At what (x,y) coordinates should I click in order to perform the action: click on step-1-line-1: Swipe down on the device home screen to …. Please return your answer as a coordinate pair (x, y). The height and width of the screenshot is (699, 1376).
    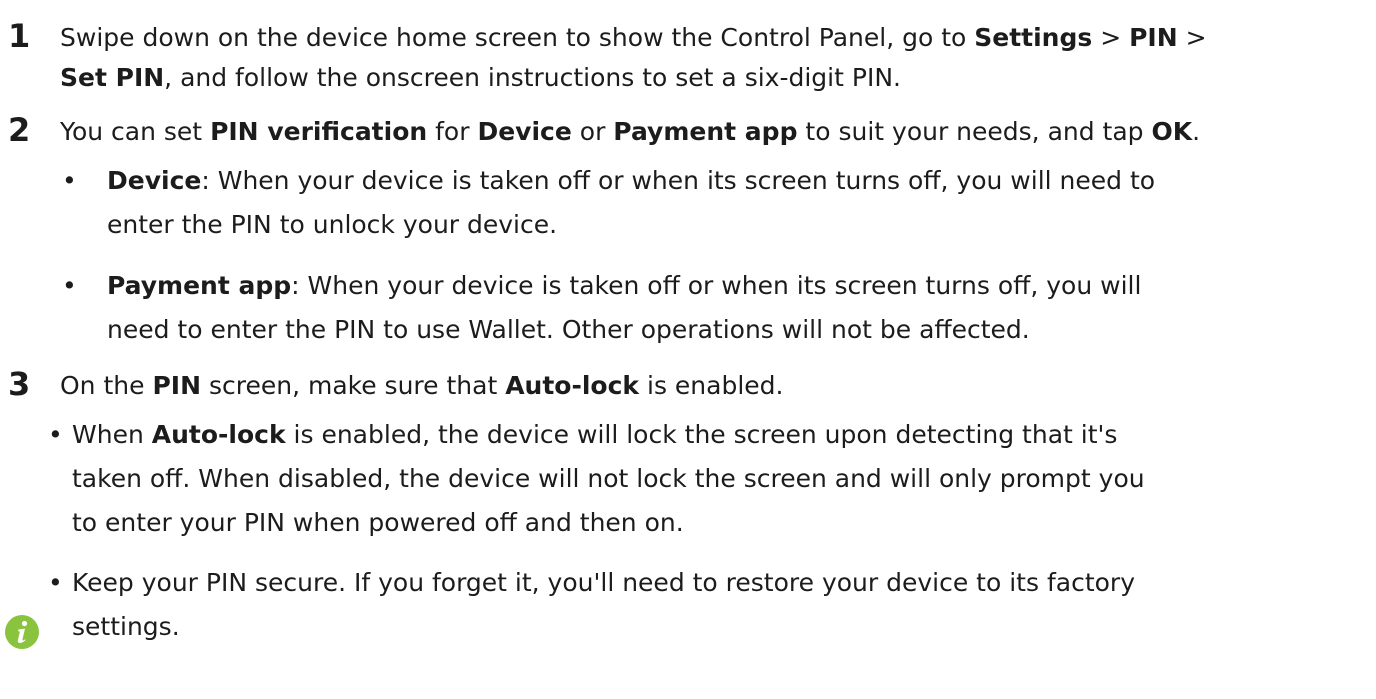
    Looking at the image, I should click on (633, 38).